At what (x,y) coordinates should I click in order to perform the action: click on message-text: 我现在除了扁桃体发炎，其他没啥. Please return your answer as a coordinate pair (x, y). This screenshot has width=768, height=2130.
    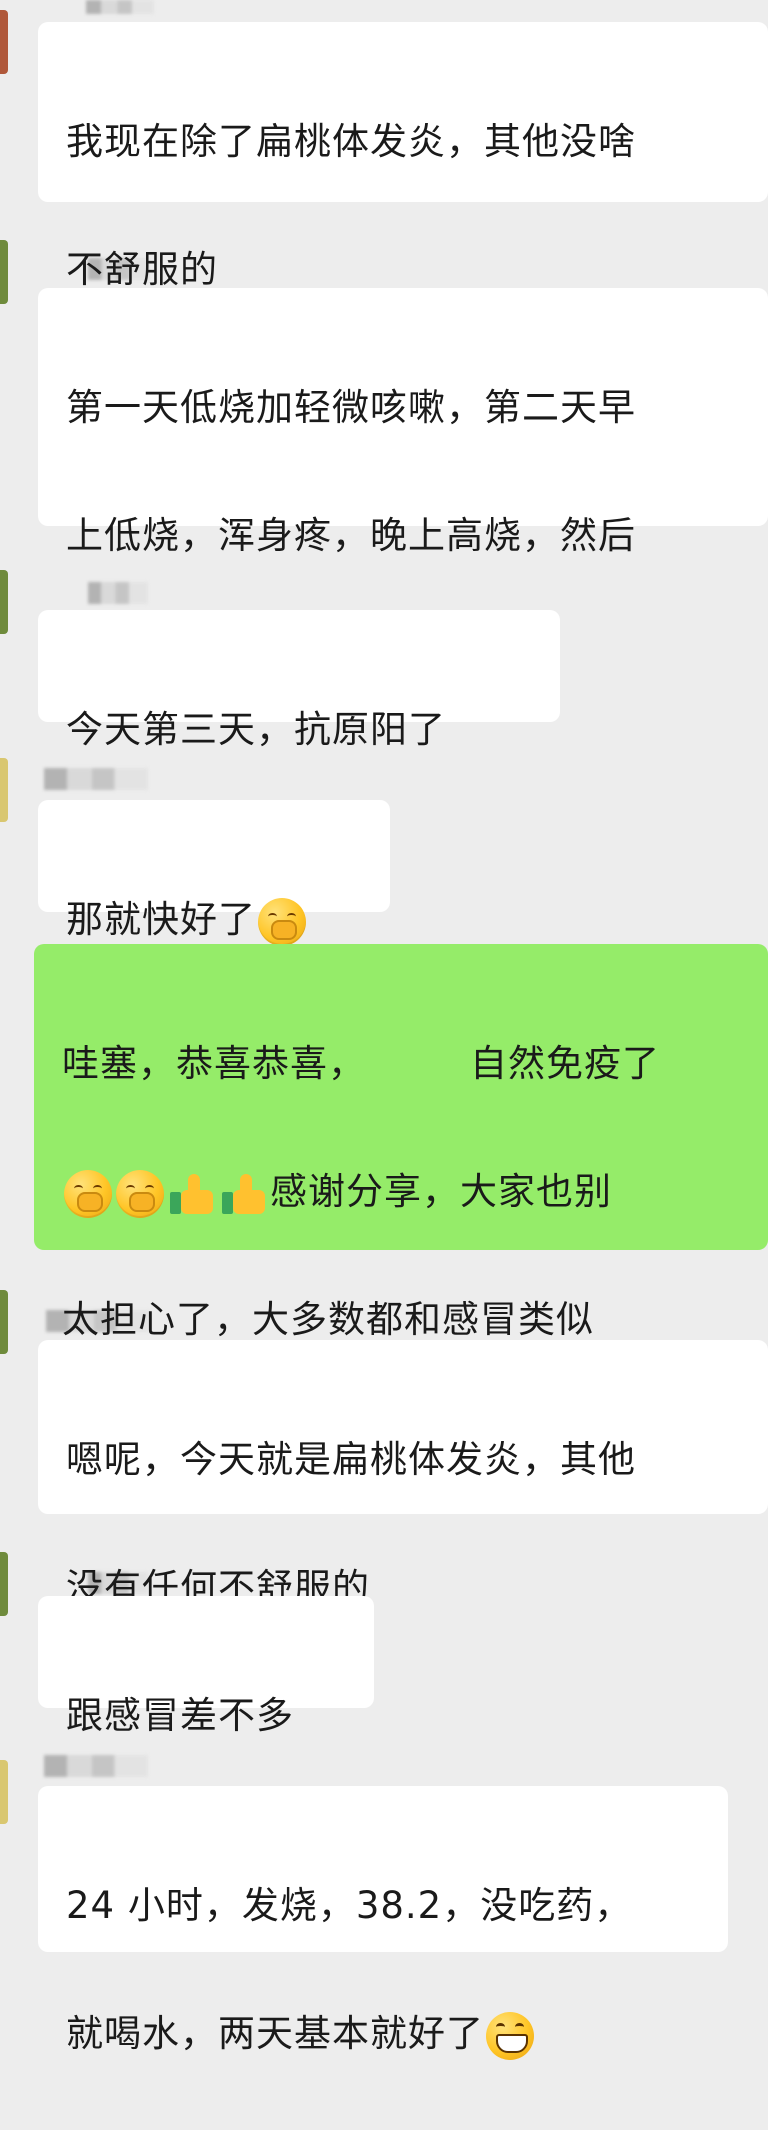
    Looking at the image, I should click on (351, 141).